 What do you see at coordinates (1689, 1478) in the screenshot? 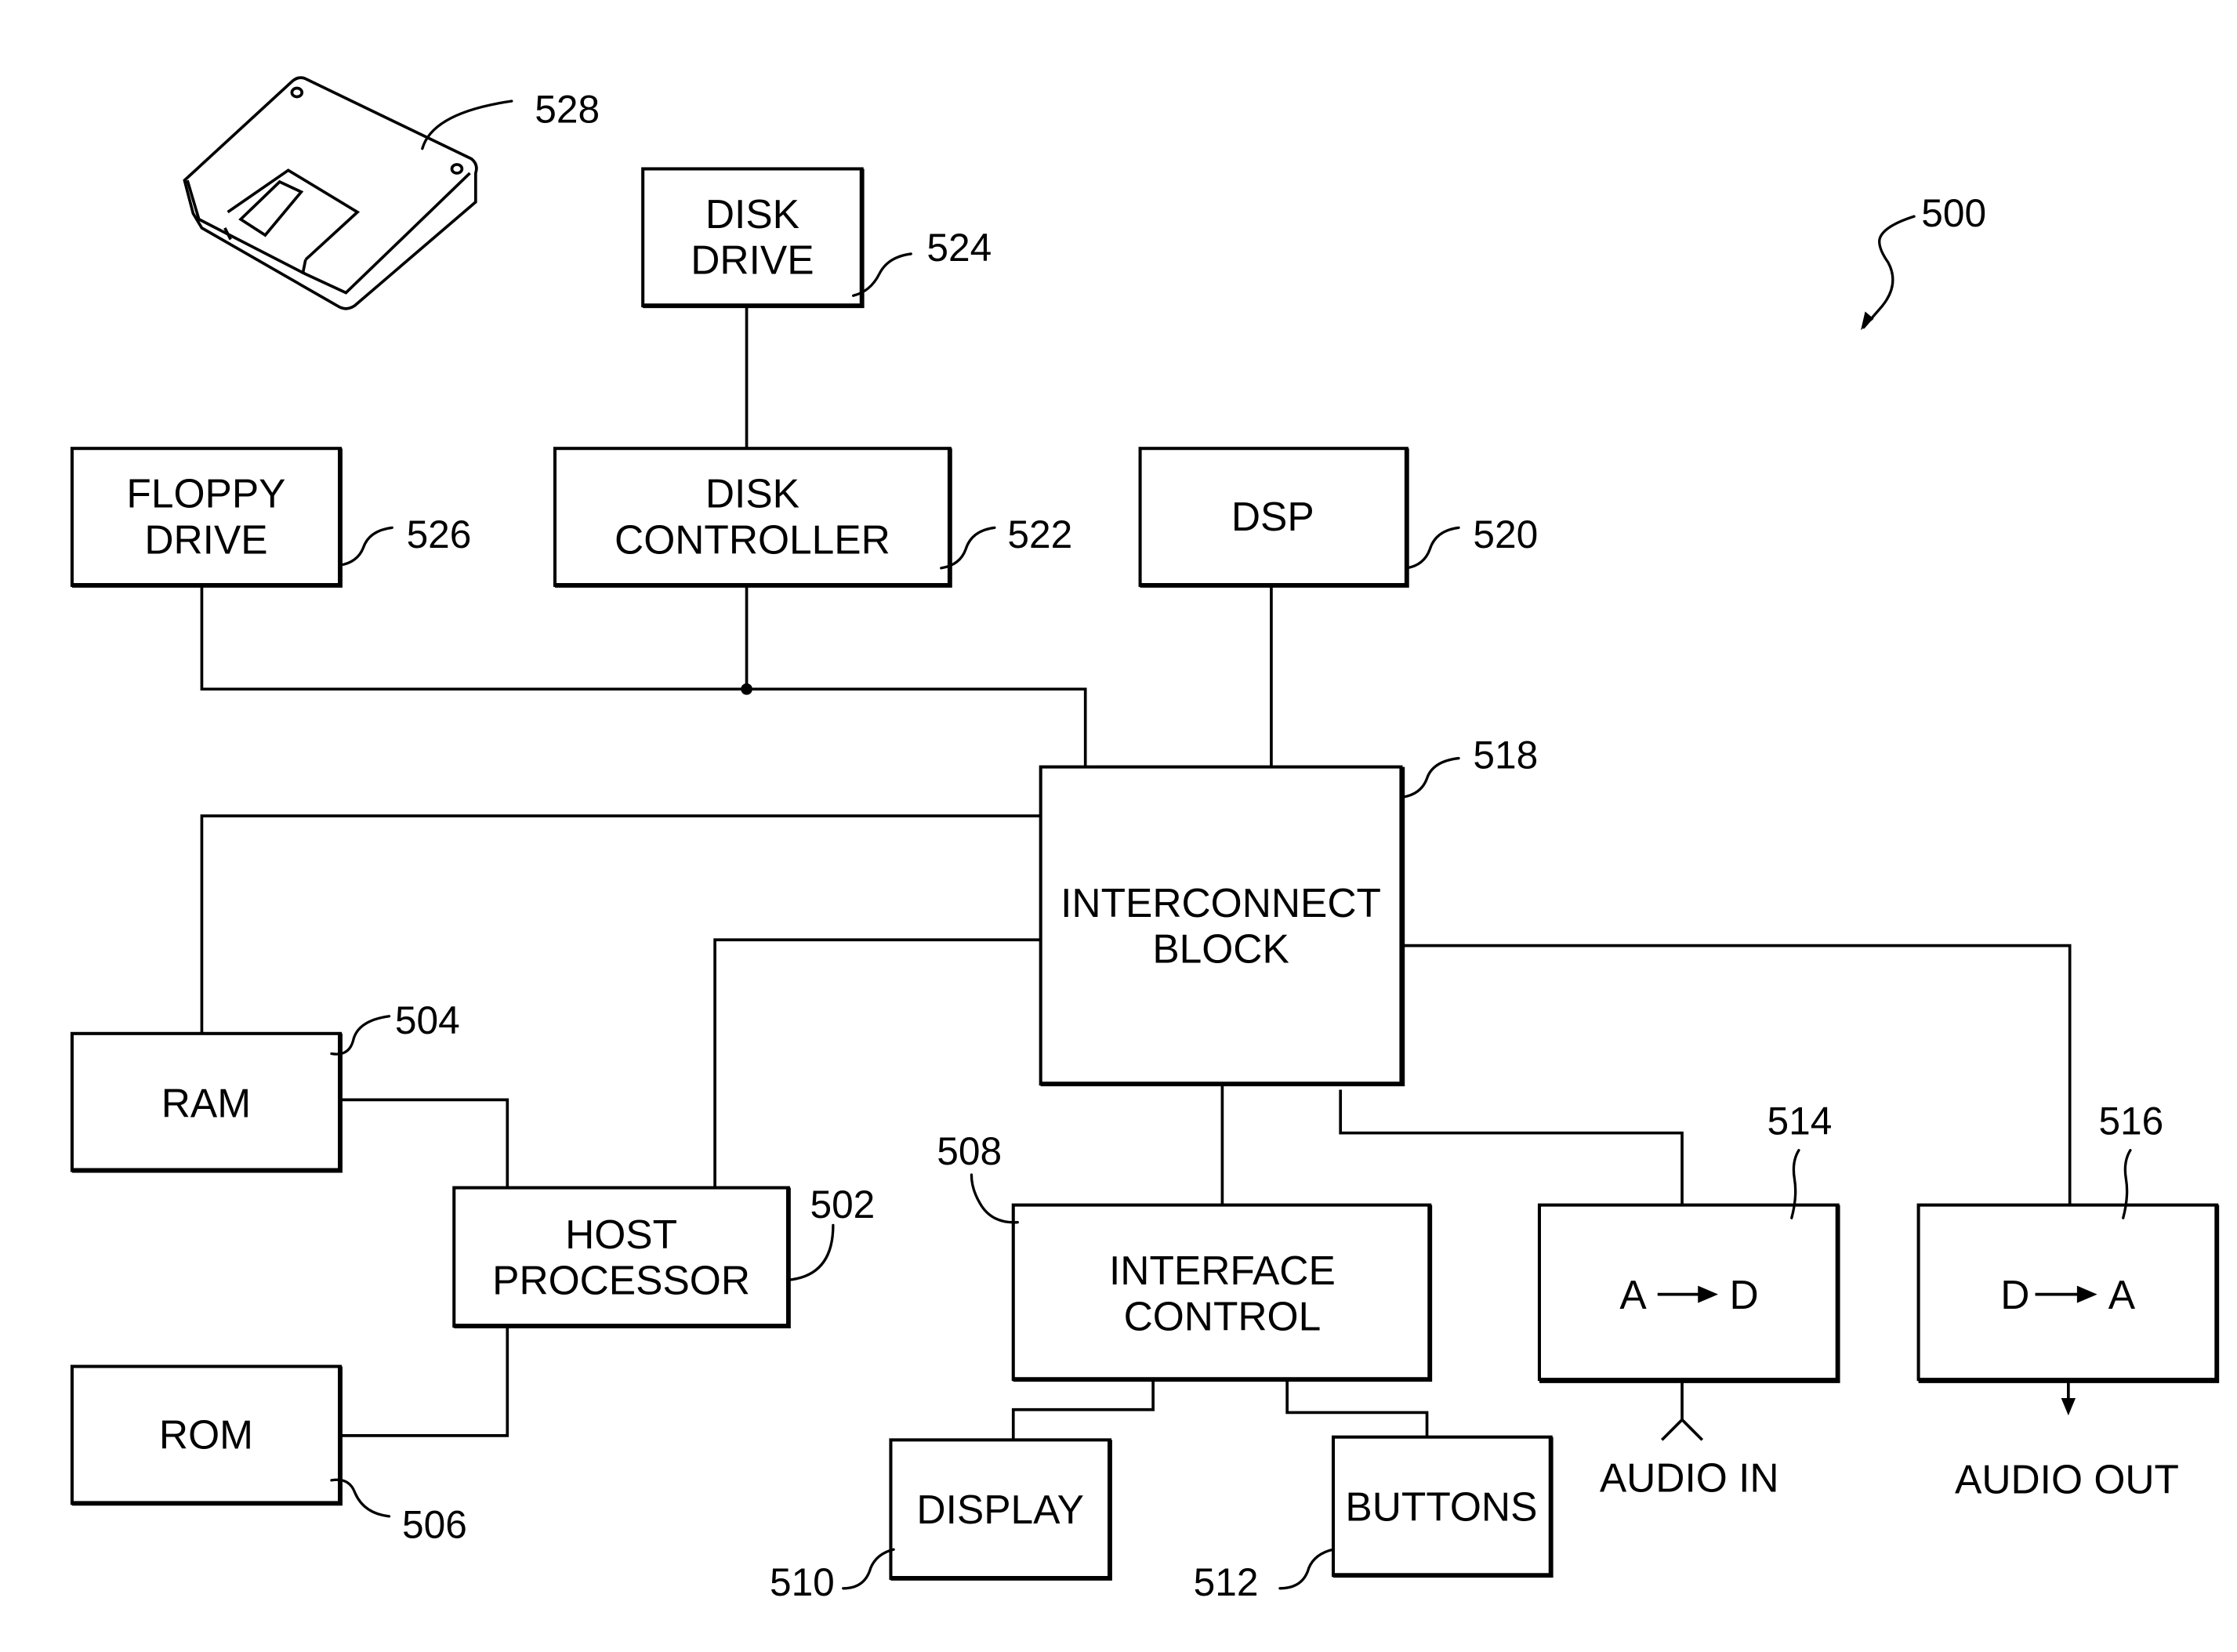
I see `audio-in-label: AUDIO IN` at bounding box center [1689, 1478].